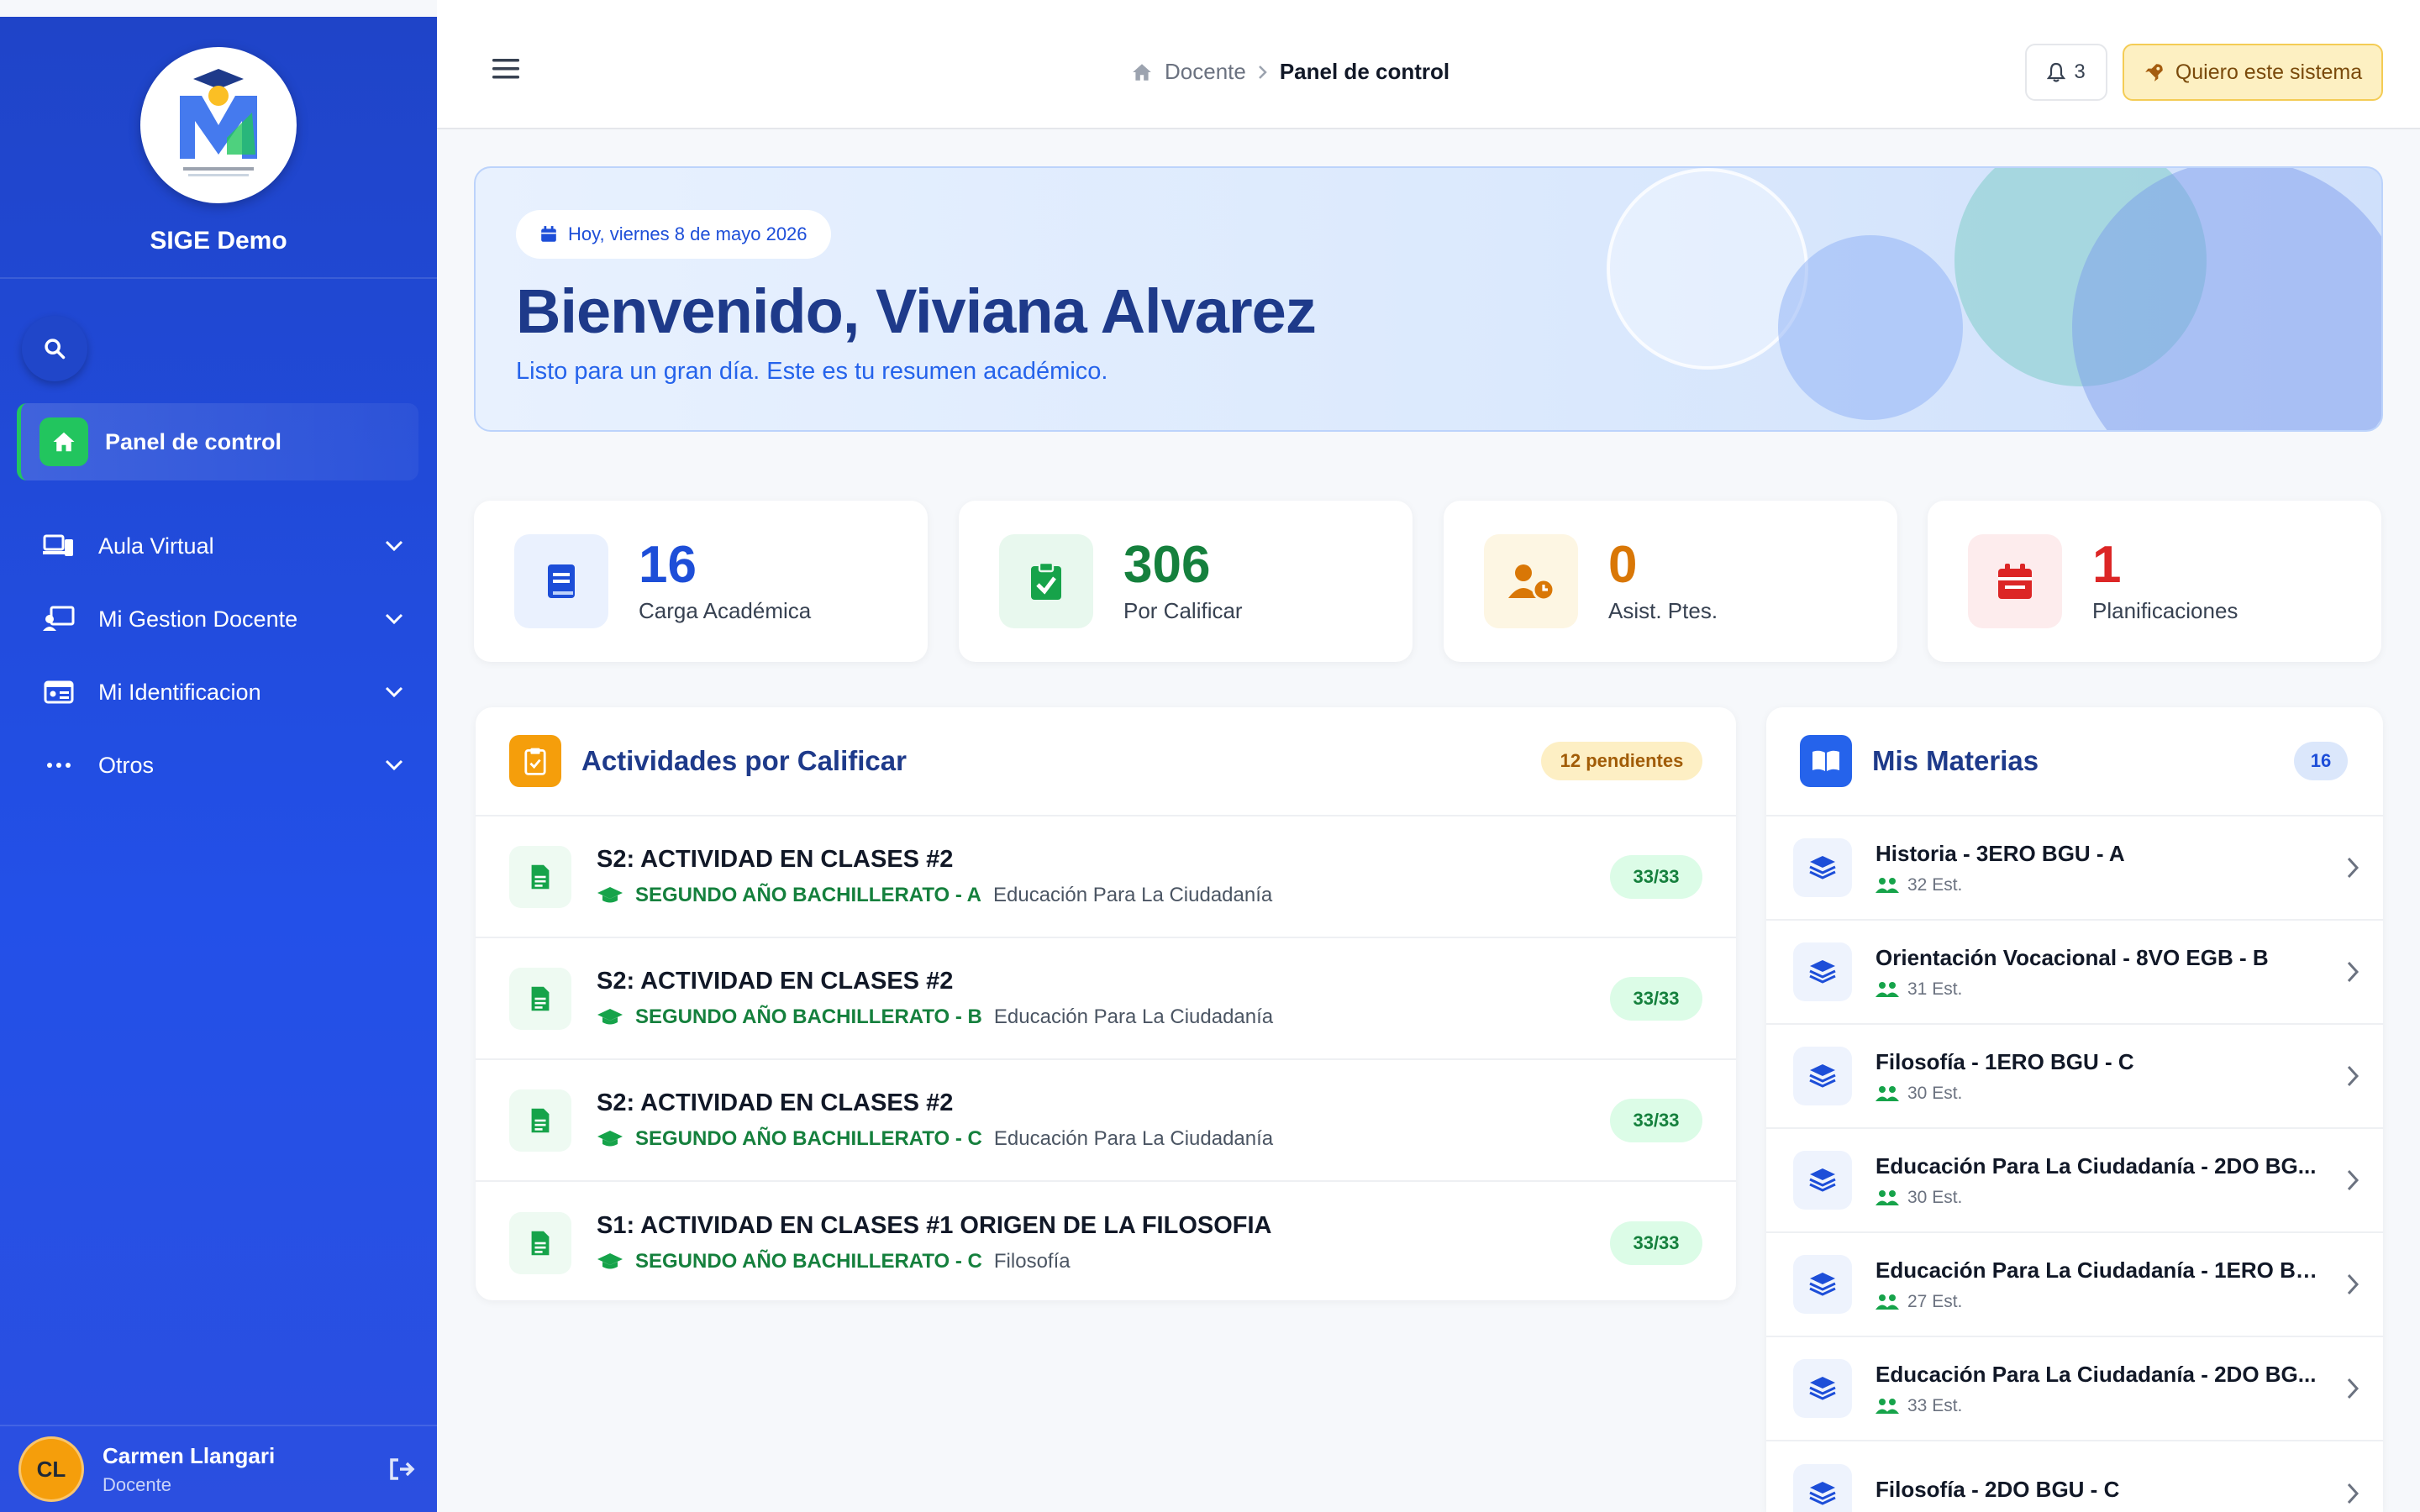 The width and height of the screenshot is (2420, 1512). I want to click on subject-row: Filosofía - 2DO BGU - C, so click(2074, 1476).